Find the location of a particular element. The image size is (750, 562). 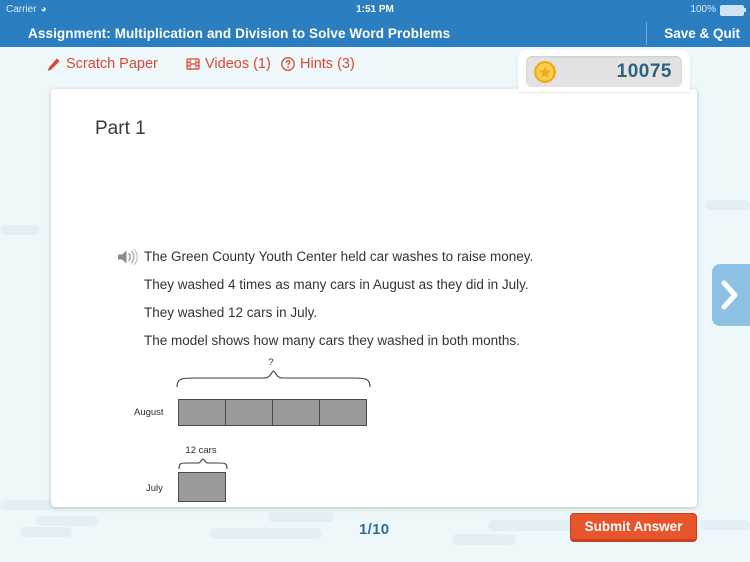

save-and-quit-button: Save & Quit is located at coordinates (702, 33).